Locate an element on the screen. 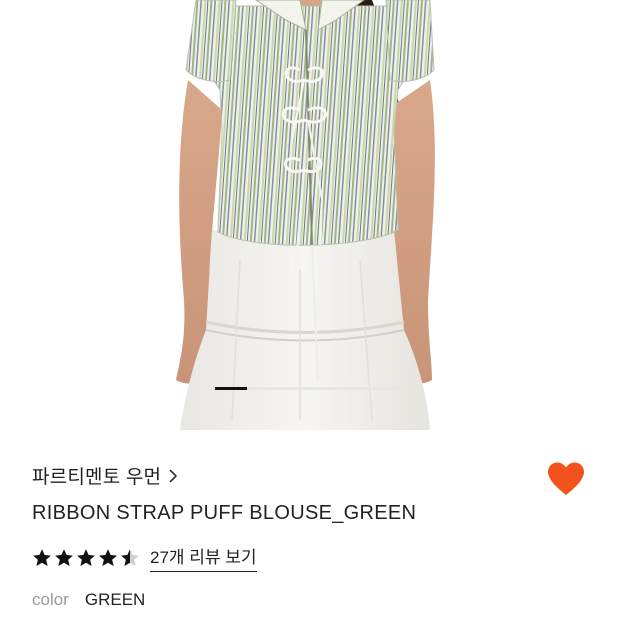 This screenshot has height=620, width=620. carousel-indicator is located at coordinates (311, 388).